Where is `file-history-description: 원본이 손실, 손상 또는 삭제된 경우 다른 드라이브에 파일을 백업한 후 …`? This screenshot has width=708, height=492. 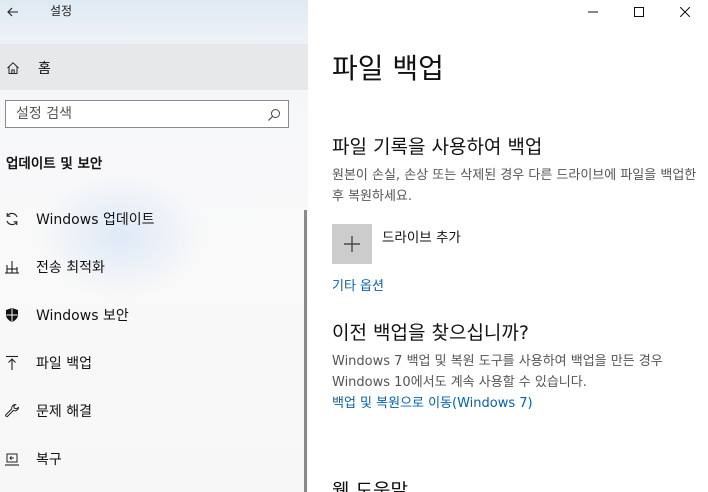
file-history-description: 원본이 손실, 손상 또는 삭제된 경우 다른 드라이브에 파일을 백업한 후 … is located at coordinates (514, 186).